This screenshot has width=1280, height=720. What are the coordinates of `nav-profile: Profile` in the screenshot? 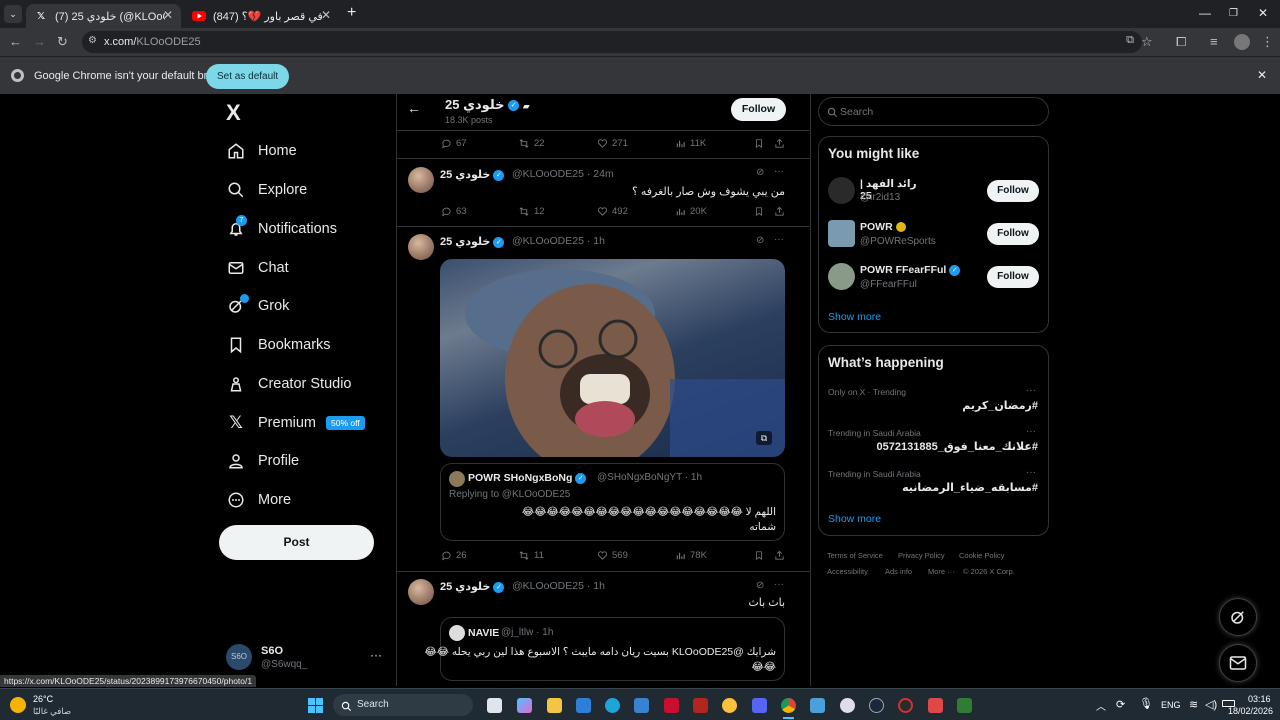 It's located at (262, 461).